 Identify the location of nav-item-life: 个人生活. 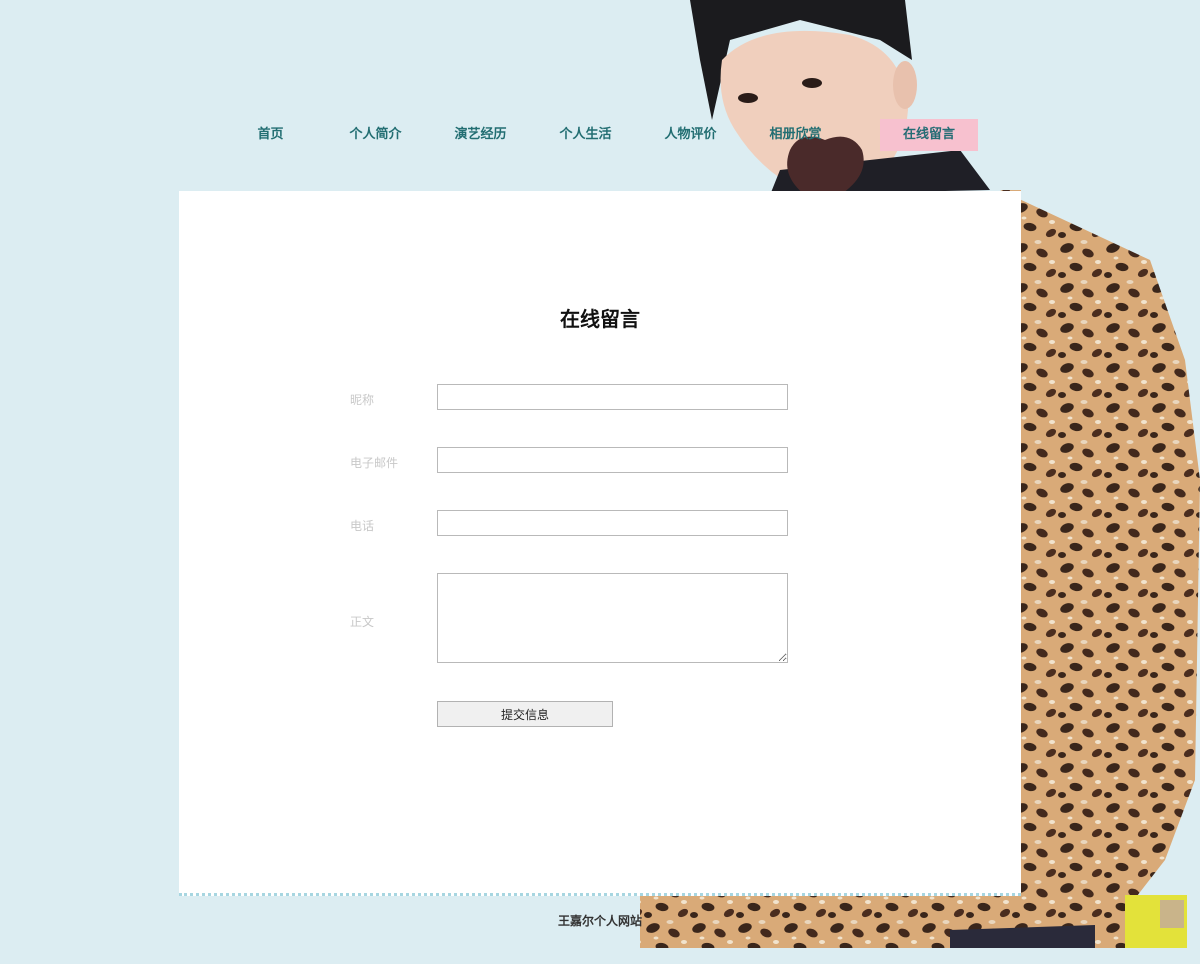
(585, 135).